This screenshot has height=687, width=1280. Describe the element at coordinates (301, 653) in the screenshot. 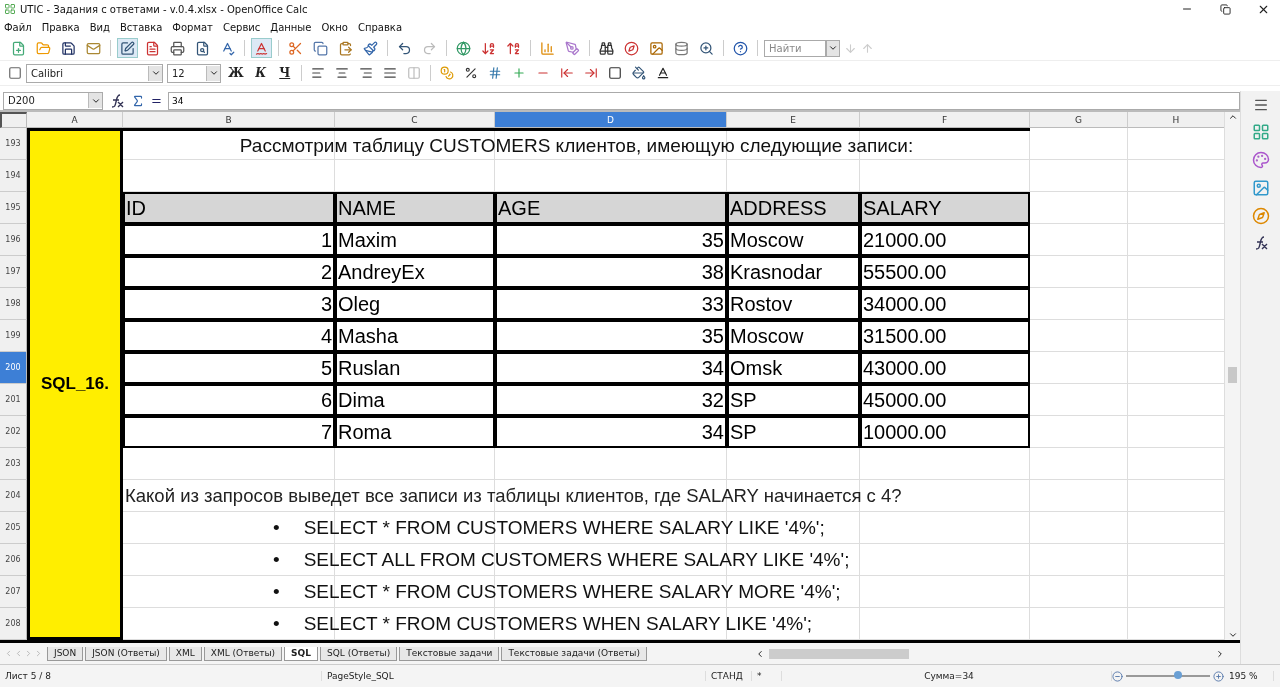

I see `sheet-tab: SQL` at that location.